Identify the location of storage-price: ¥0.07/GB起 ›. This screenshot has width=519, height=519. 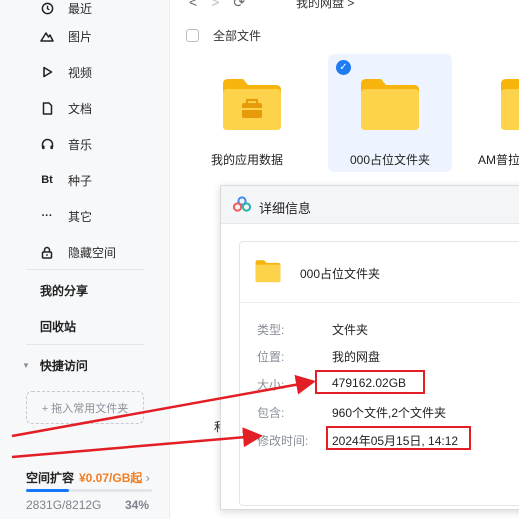
(114, 477).